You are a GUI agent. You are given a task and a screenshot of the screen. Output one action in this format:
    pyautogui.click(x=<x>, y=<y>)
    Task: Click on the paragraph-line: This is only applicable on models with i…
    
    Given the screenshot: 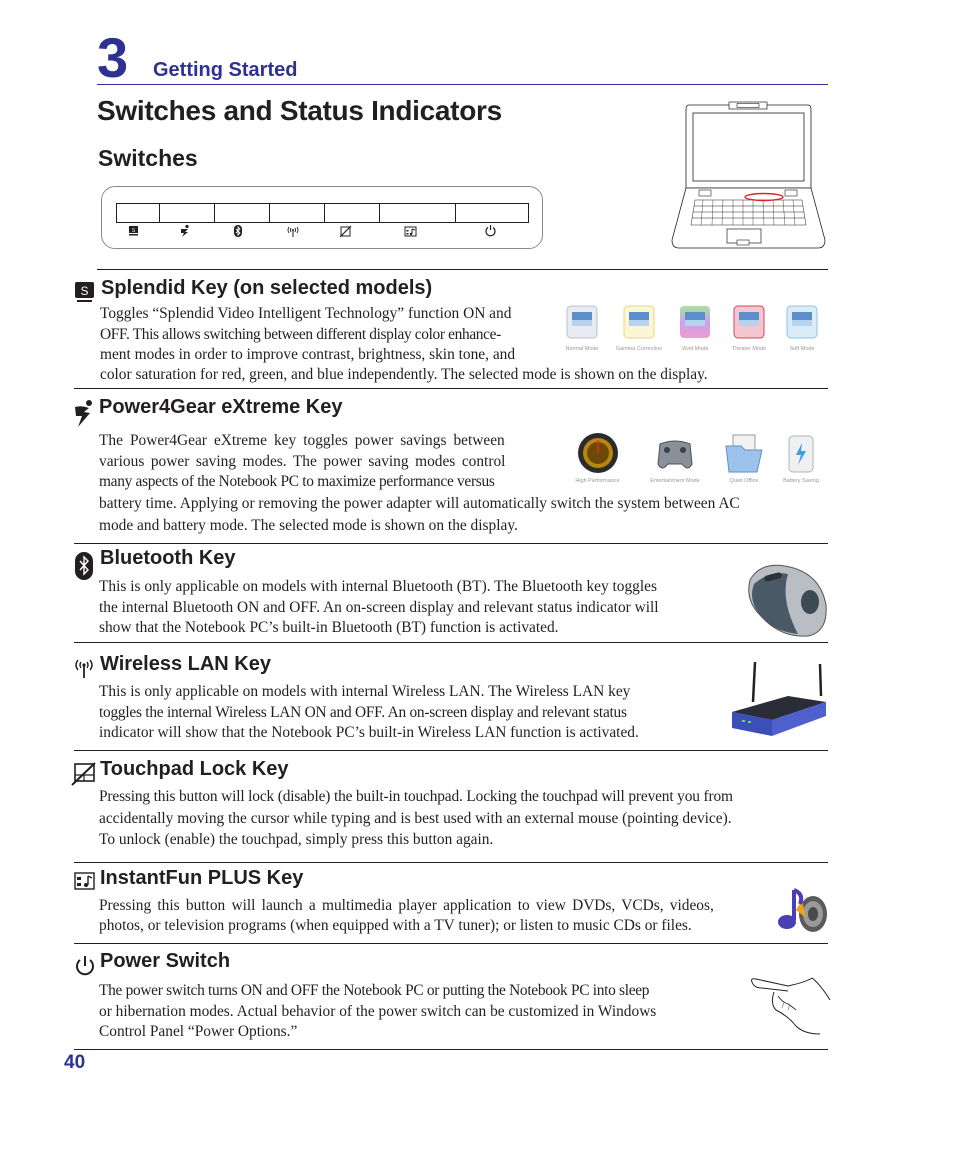 What is the action you would take?
    pyautogui.click(x=378, y=586)
    